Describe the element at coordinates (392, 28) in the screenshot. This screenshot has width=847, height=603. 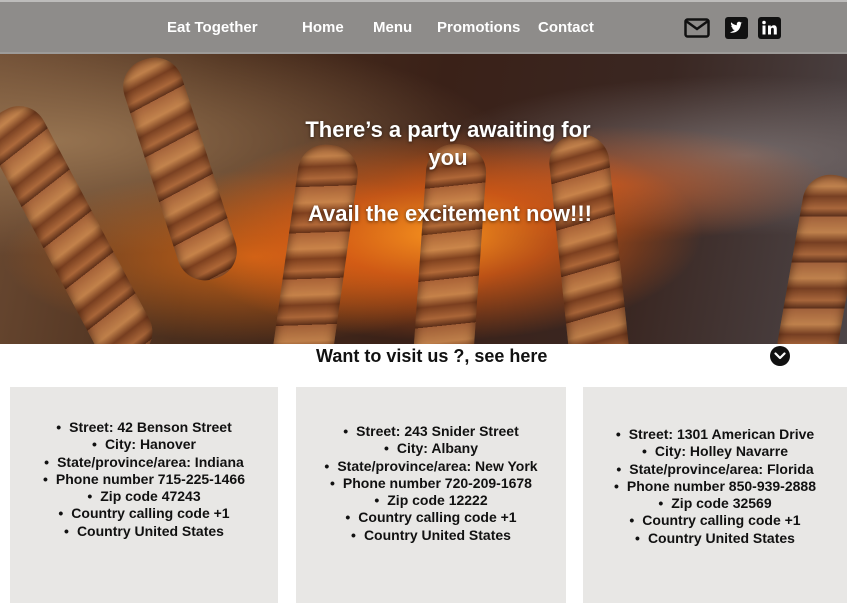
I see `nav-link-menu: Menu` at that location.